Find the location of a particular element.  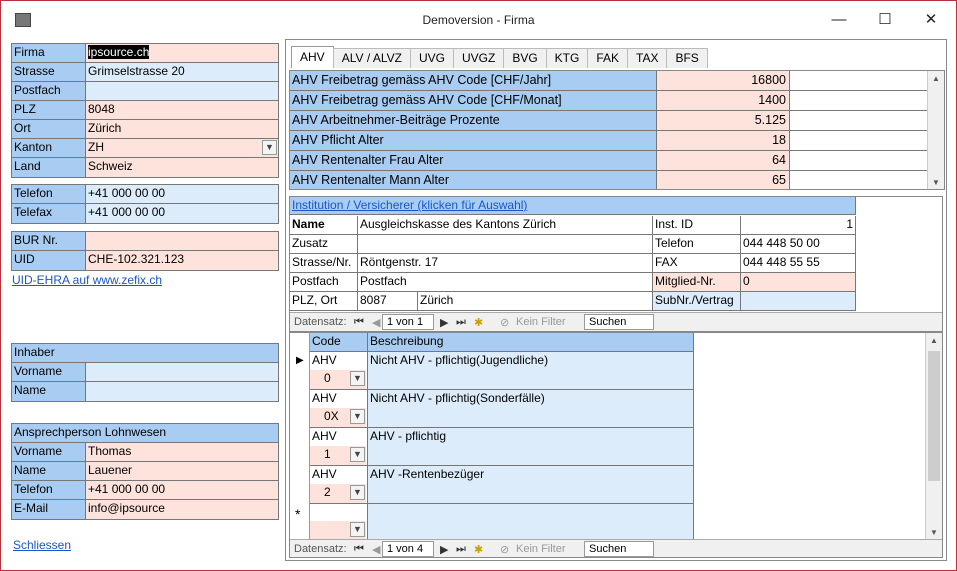

tab-fak: FAK is located at coordinates (608, 58).